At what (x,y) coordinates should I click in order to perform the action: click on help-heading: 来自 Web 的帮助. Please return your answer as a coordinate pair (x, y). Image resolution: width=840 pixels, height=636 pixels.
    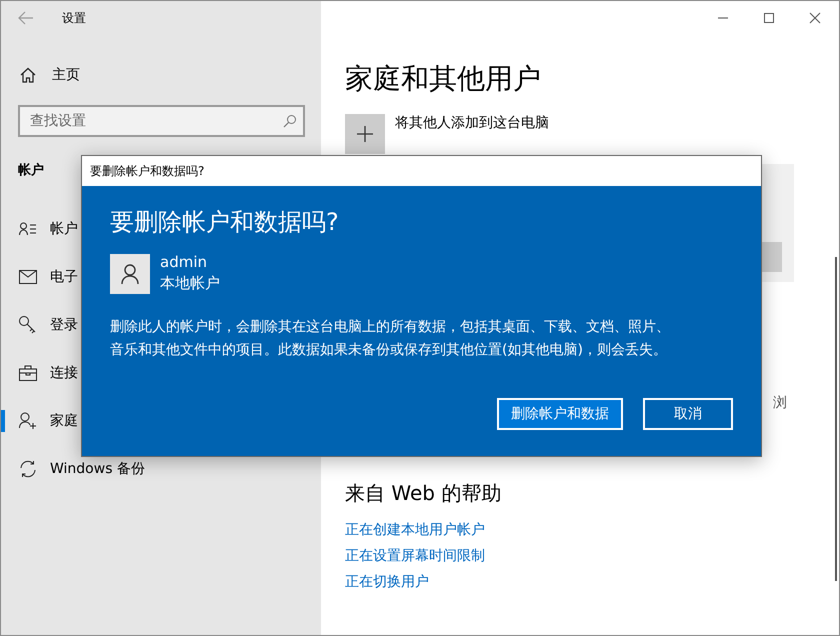
    Looking at the image, I should click on (423, 493).